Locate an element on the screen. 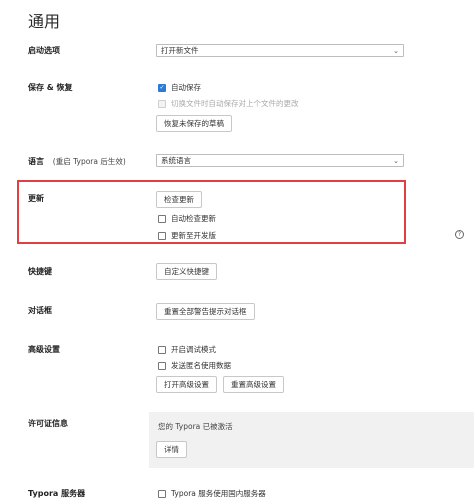 This screenshot has height=500, width=474. advanced-label: 高级设置 is located at coordinates (44, 349).